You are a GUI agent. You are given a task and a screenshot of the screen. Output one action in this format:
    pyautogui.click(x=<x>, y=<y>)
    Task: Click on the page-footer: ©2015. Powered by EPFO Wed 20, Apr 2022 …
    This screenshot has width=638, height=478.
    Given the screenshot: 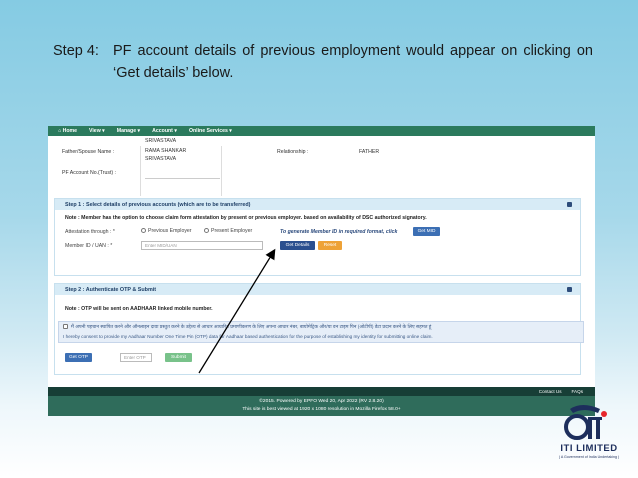 What is the action you would take?
    pyautogui.click(x=321, y=406)
    